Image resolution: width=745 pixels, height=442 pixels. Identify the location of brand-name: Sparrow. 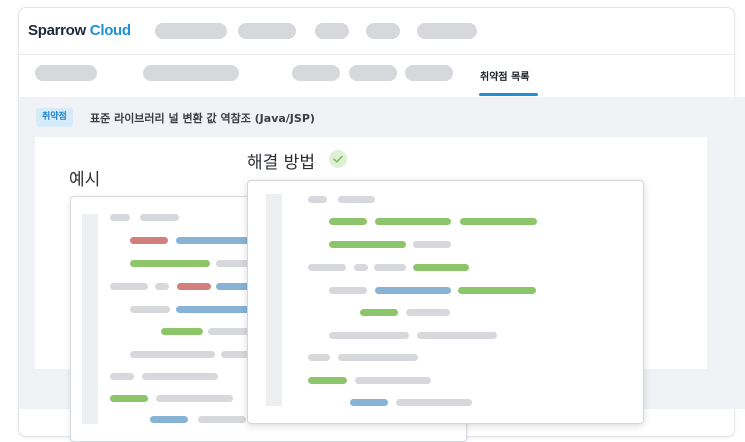
(57, 30).